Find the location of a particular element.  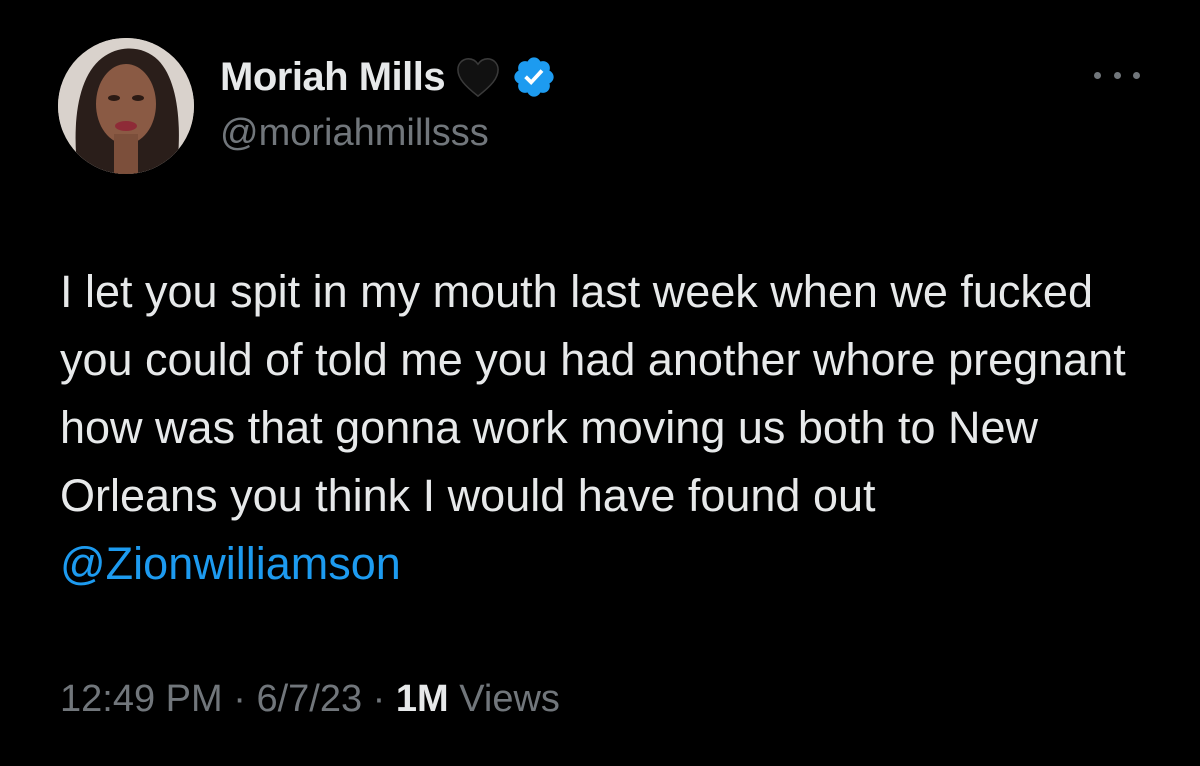

mention-link: @Zionwilliamson is located at coordinates (230, 563).